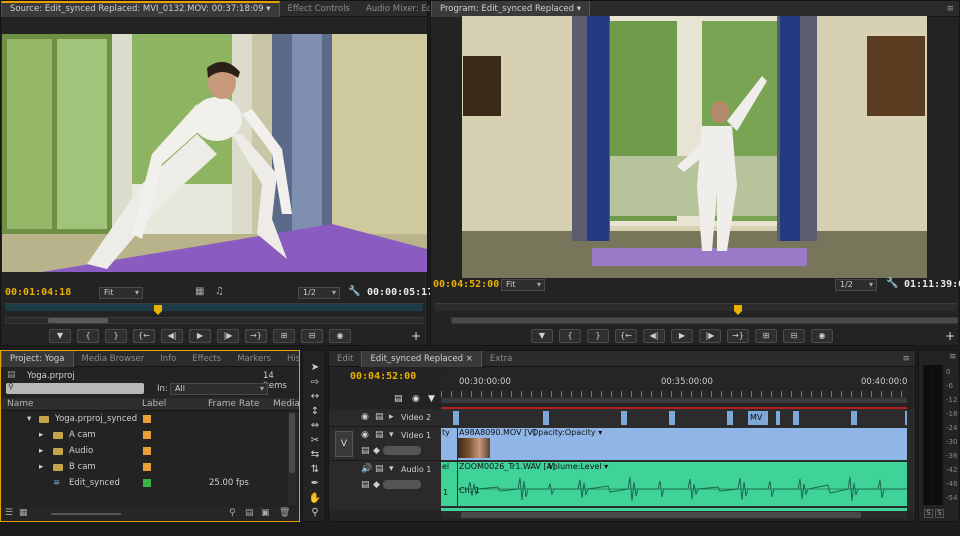 Image resolution: width=960 pixels, height=536 pixels. What do you see at coordinates (344, 444) in the screenshot?
I see `source-patch-v: V` at bounding box center [344, 444].